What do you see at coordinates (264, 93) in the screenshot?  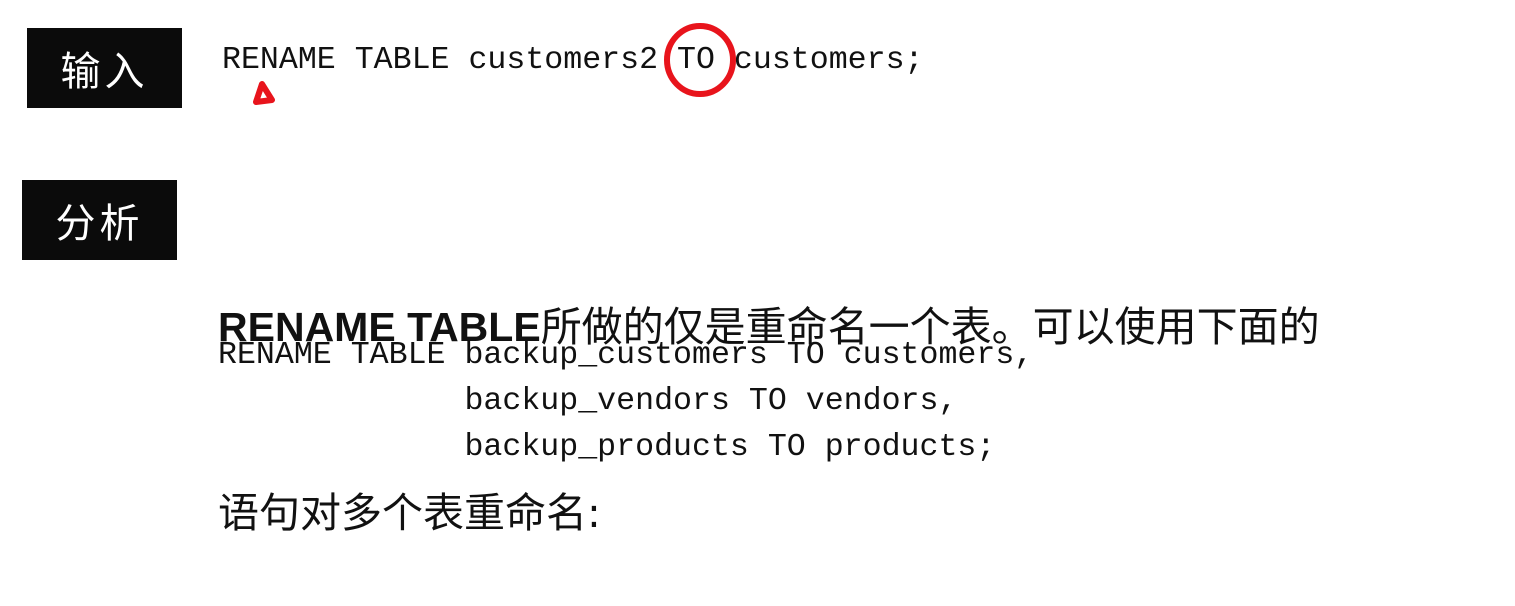 I see `red-mark-annotation` at bounding box center [264, 93].